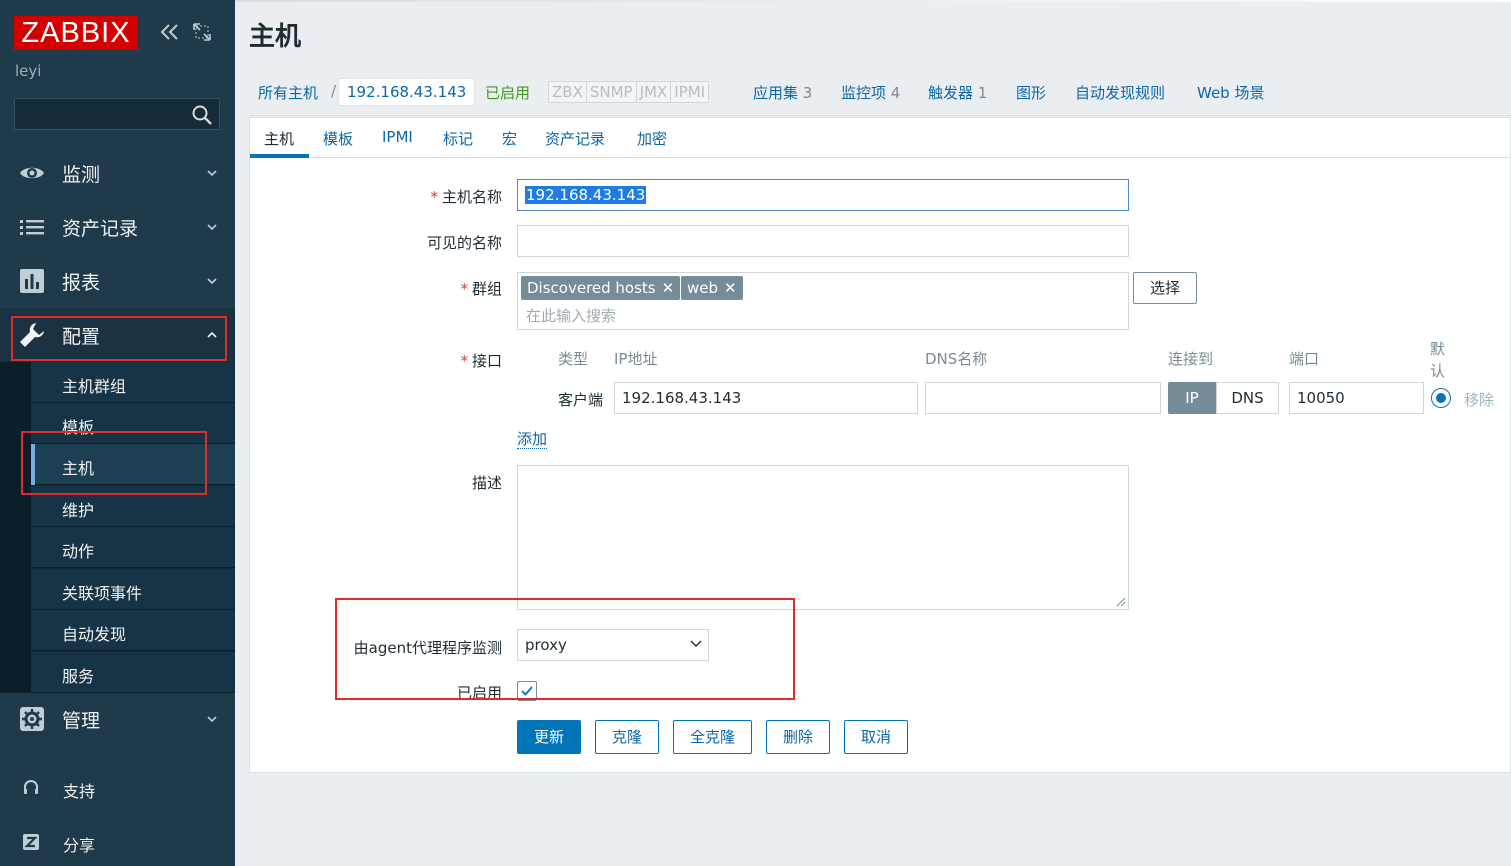 The height and width of the screenshot is (866, 1511). I want to click on submenu-discovery: 自动发现, so click(133, 630).